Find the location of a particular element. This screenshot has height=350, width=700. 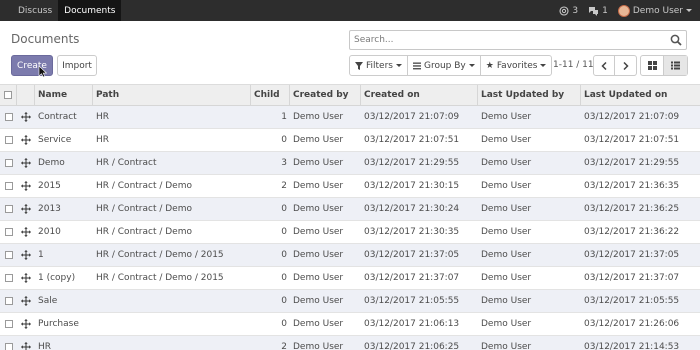

user-menu: Demo User is located at coordinates (654, 10).